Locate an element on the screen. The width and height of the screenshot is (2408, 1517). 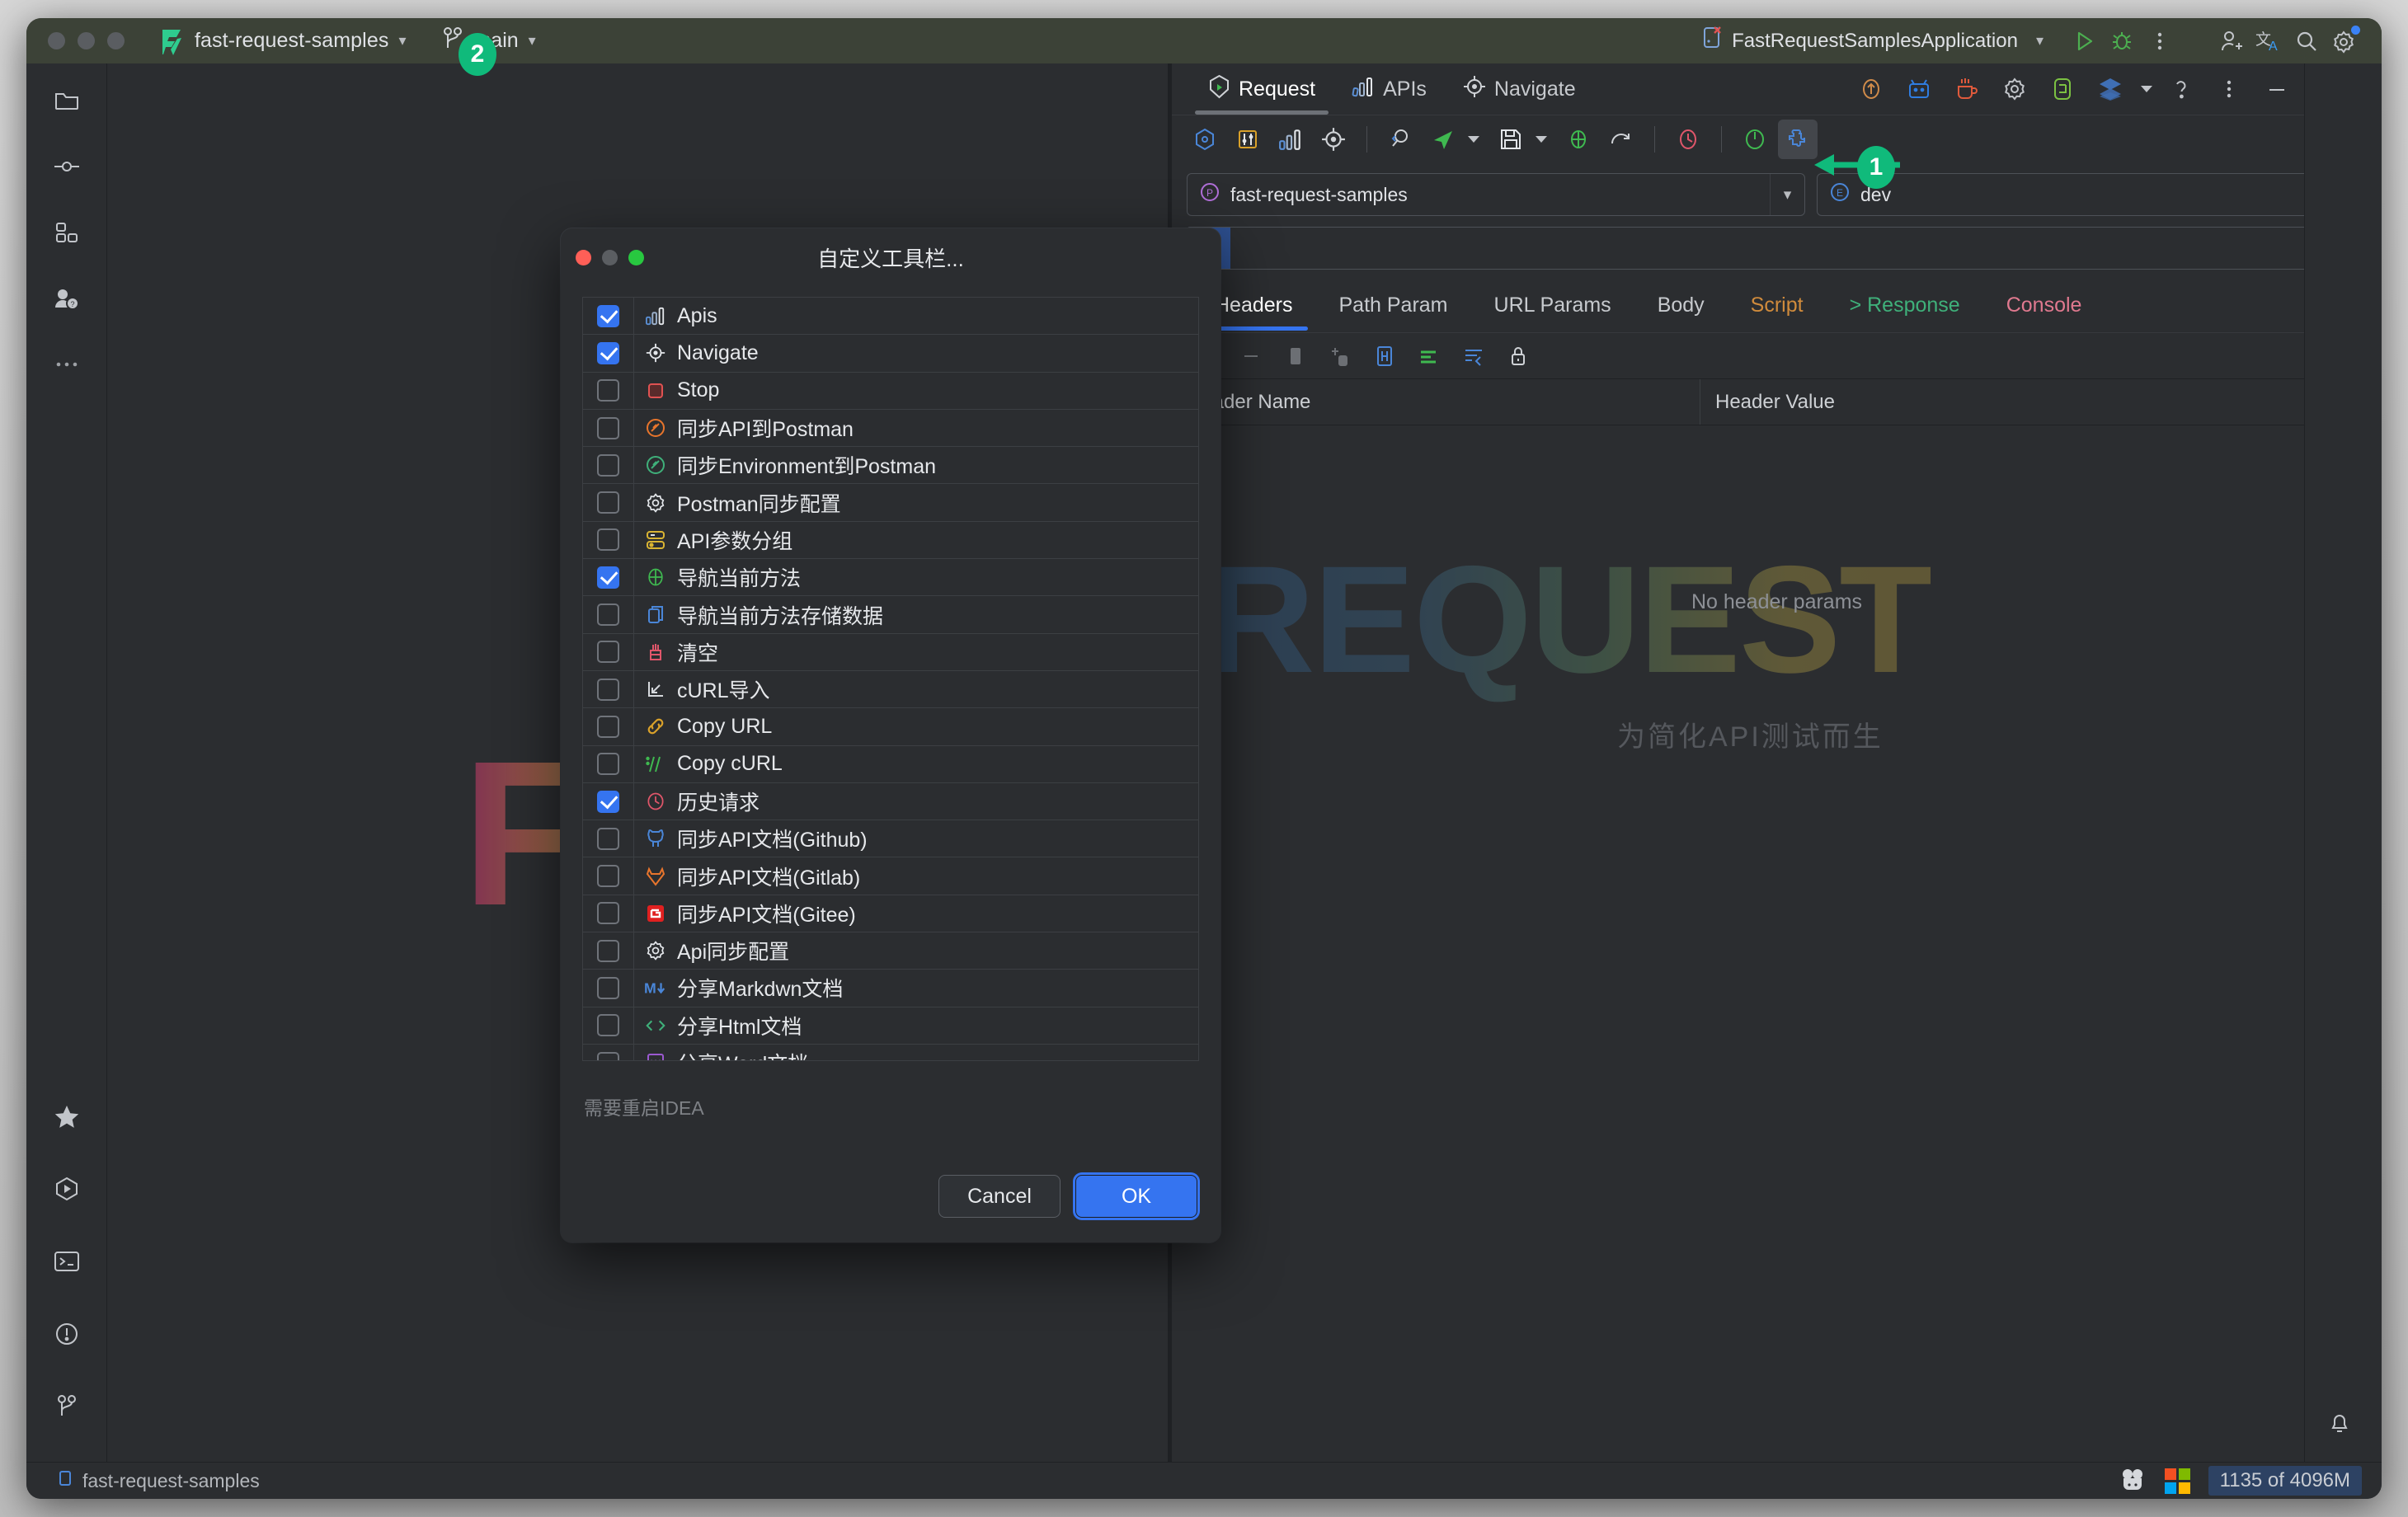
toolbar-item-row: Navigate is located at coordinates (891, 354).